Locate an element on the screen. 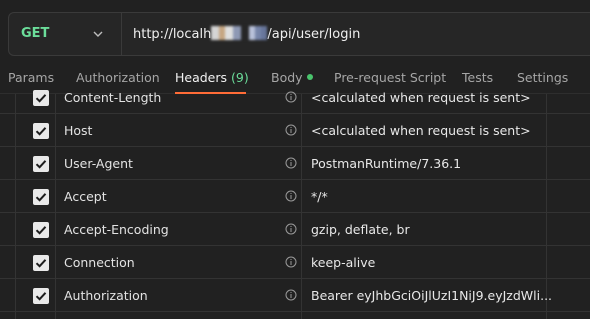 The image size is (590, 319). chevron-down-icon is located at coordinates (98, 34).